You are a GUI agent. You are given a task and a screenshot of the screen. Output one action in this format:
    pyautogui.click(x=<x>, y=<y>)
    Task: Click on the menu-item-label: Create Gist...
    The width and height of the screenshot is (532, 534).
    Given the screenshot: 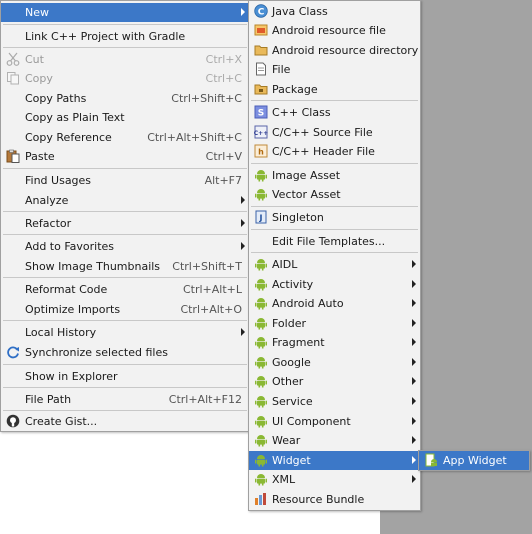 What is the action you would take?
    pyautogui.click(x=61, y=421)
    